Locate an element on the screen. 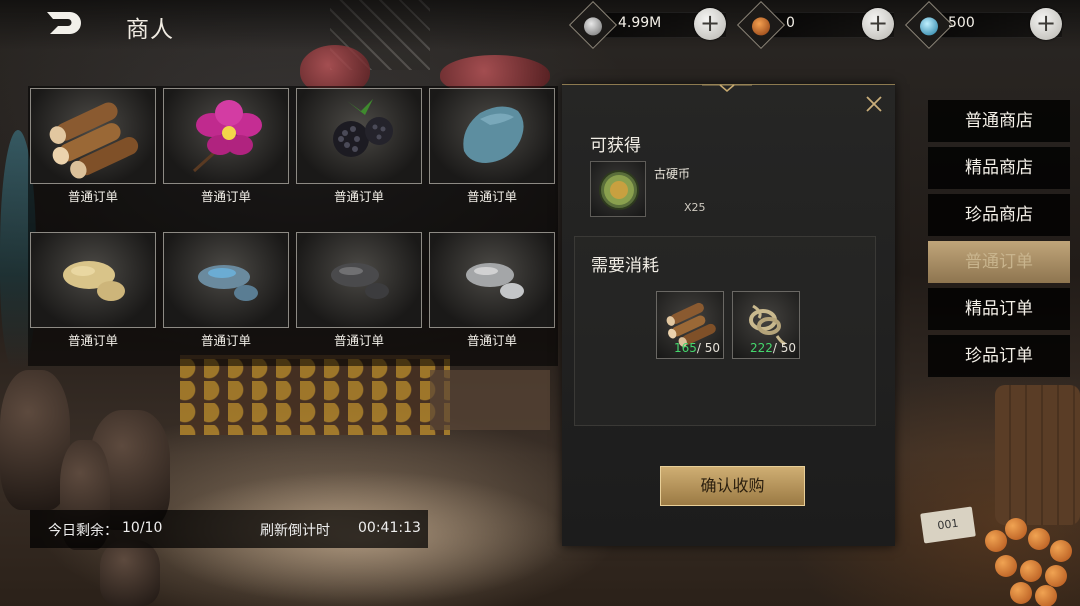 Image resolution: width=1080 pixels, height=606 pixels. background-vase is located at coordinates (130, 573).